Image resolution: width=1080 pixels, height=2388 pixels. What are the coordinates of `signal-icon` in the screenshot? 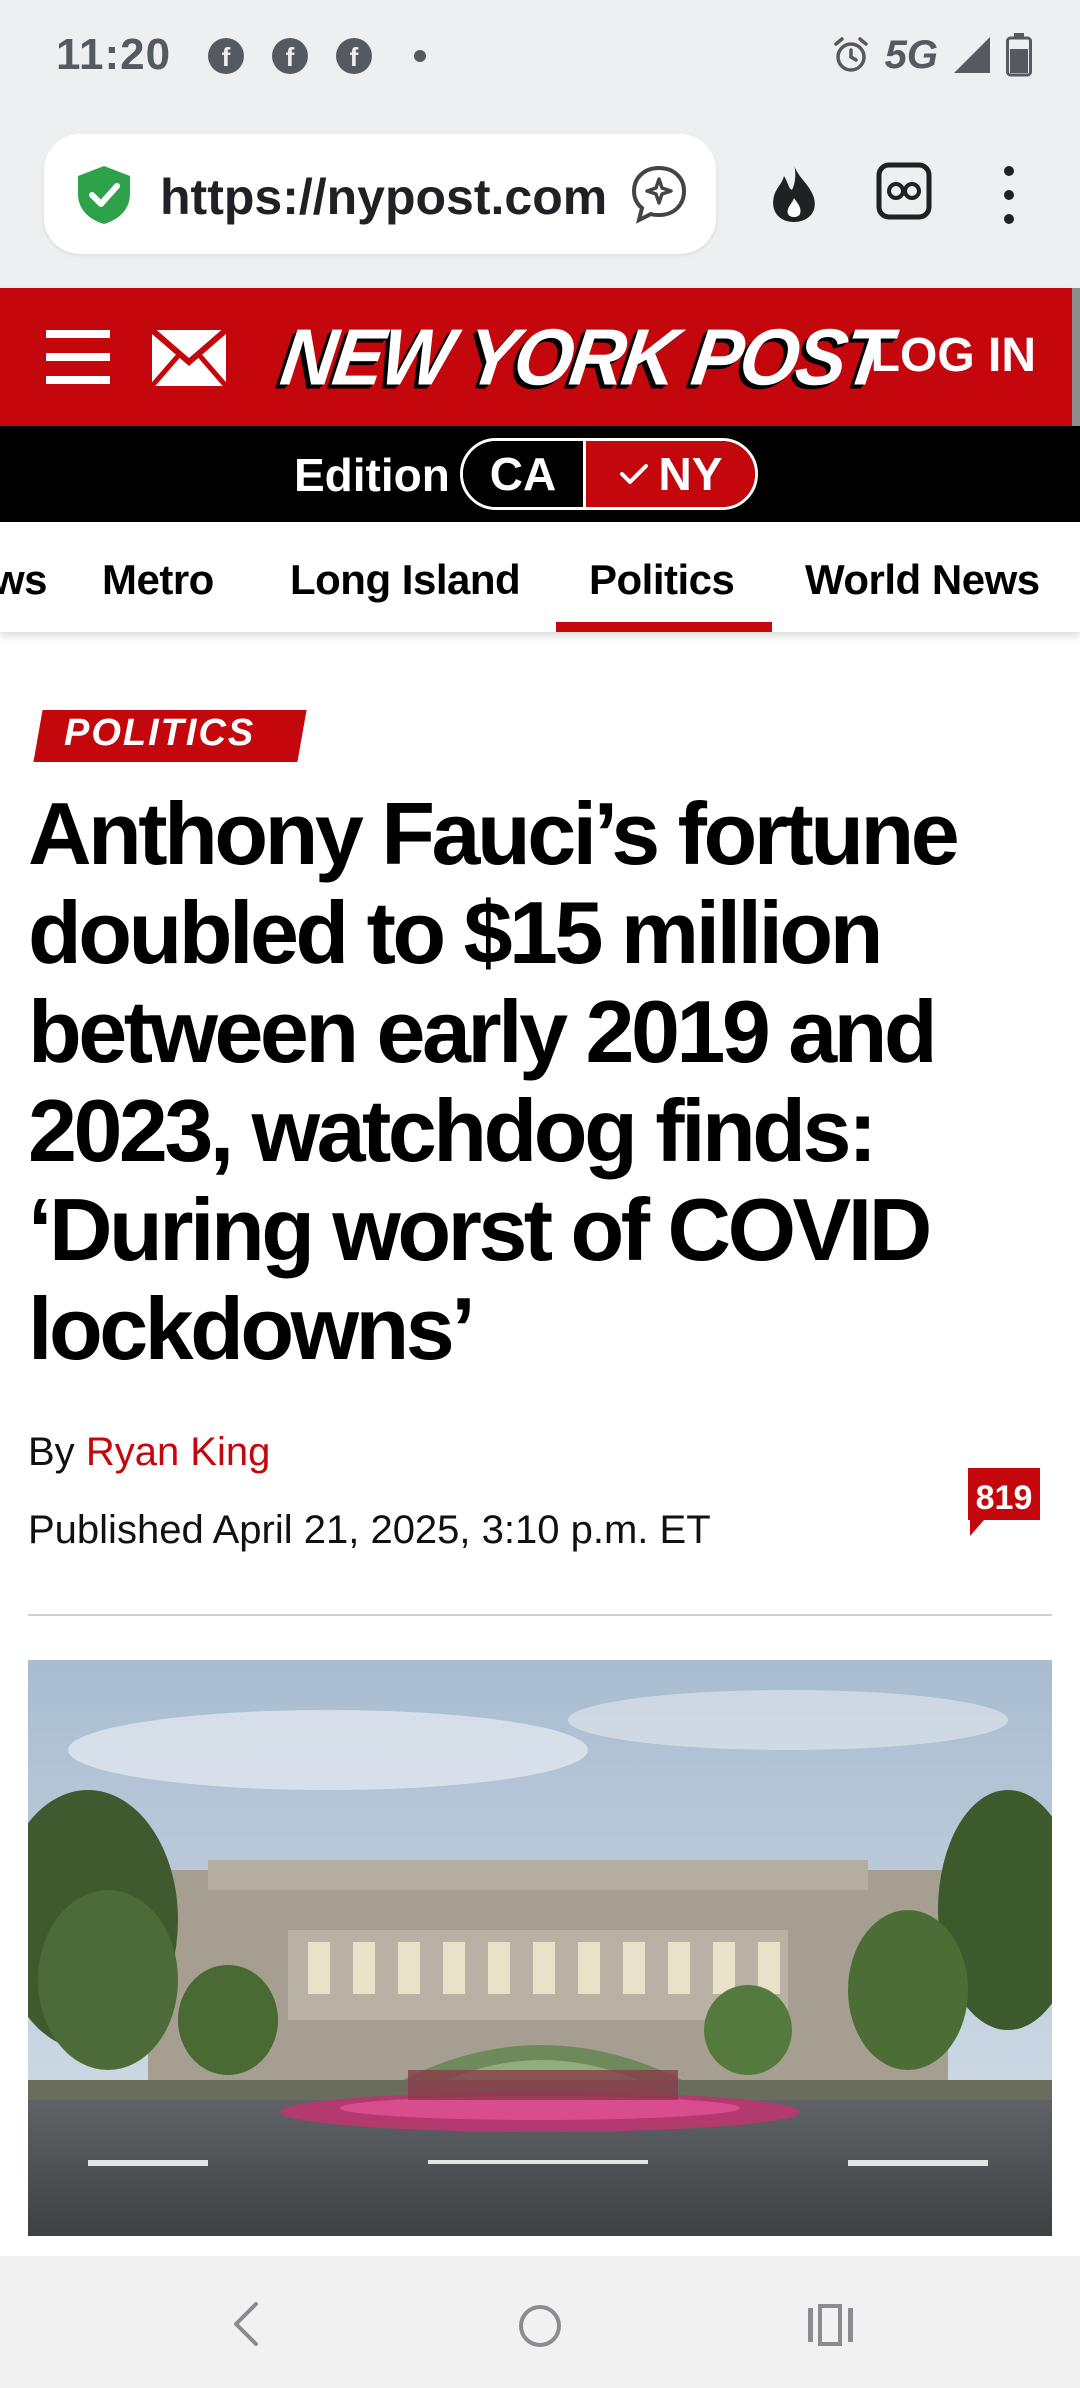 It's located at (972, 55).